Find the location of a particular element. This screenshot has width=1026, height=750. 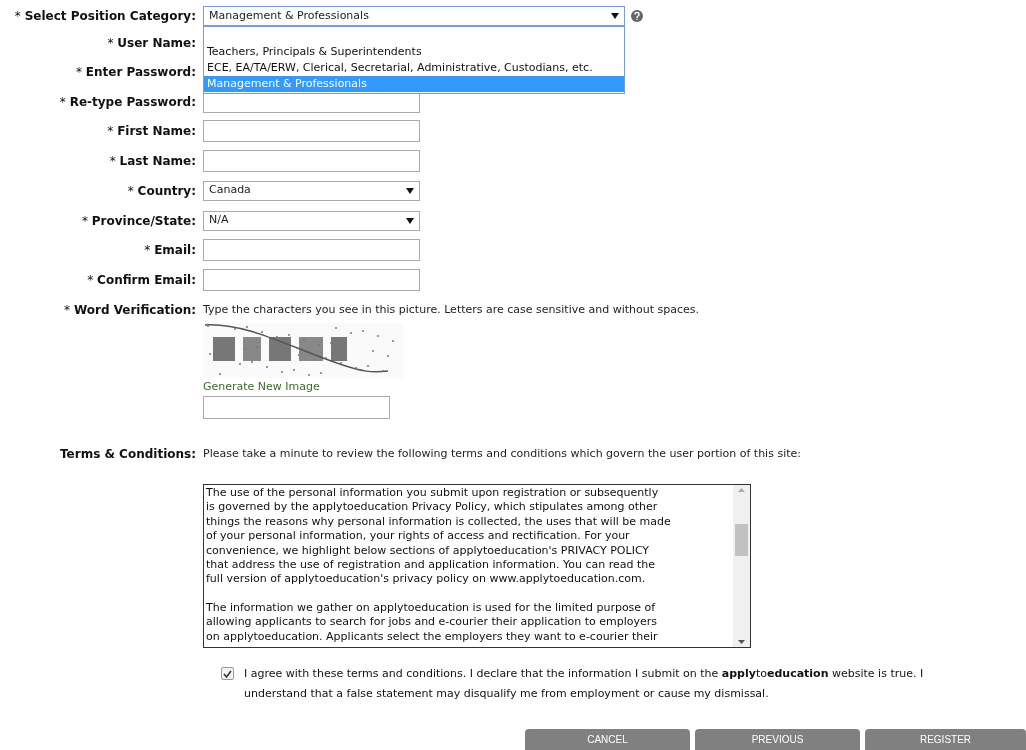

generate-image-link: Generate New Image is located at coordinates (261, 387).